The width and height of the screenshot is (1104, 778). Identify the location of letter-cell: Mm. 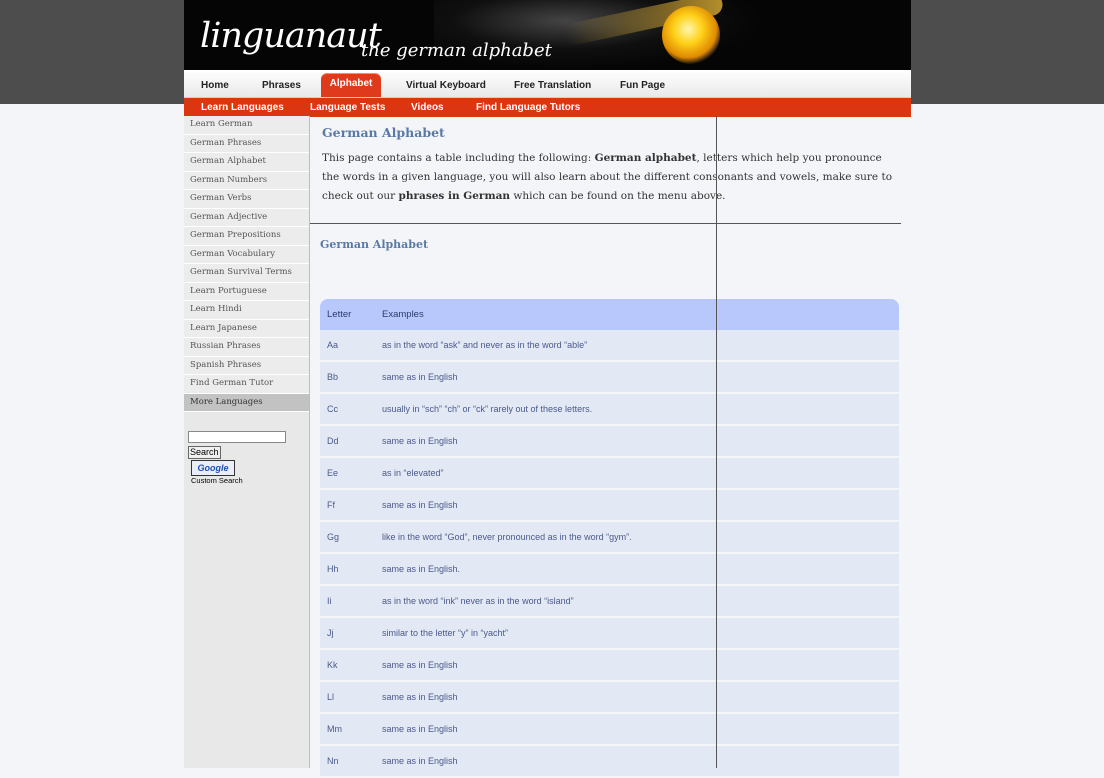
(334, 729).